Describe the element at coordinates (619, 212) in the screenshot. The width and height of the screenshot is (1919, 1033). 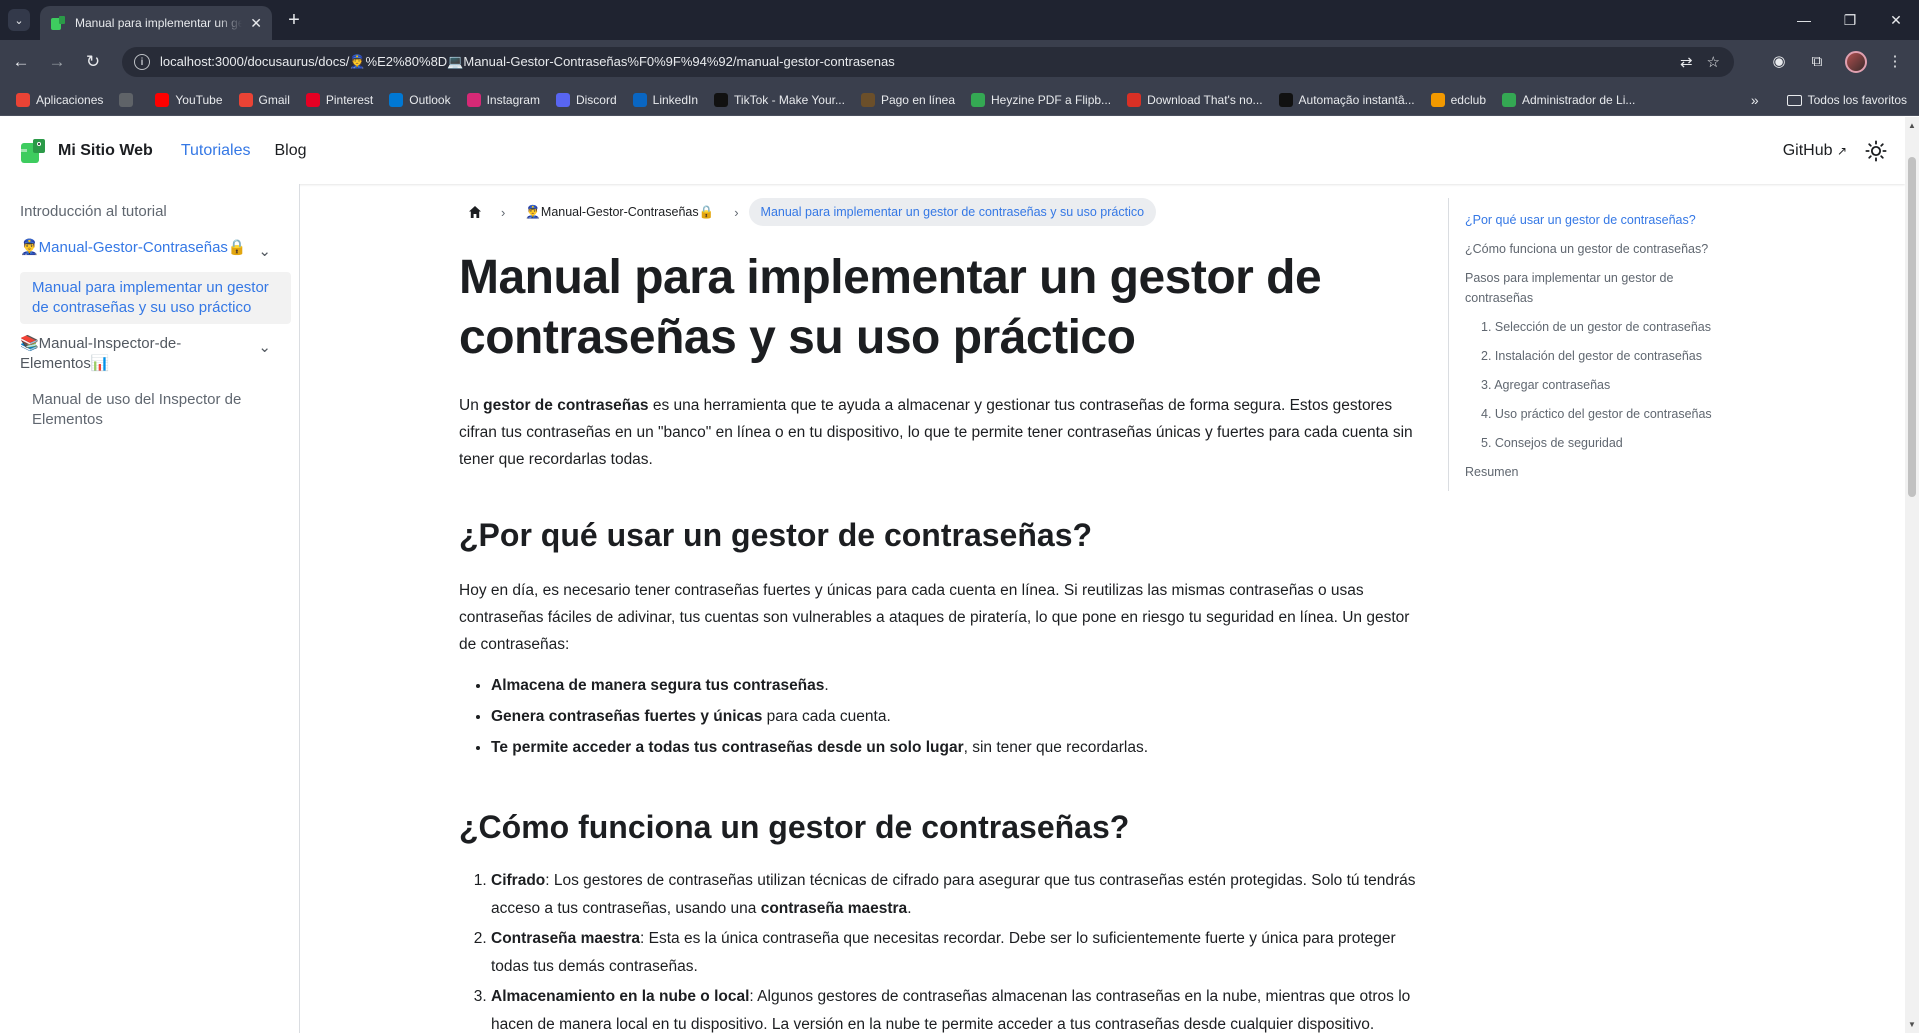
I see `breadcrumb-category: 👮‍♂️Manual-Gestor-Contraseñas🔒` at that location.